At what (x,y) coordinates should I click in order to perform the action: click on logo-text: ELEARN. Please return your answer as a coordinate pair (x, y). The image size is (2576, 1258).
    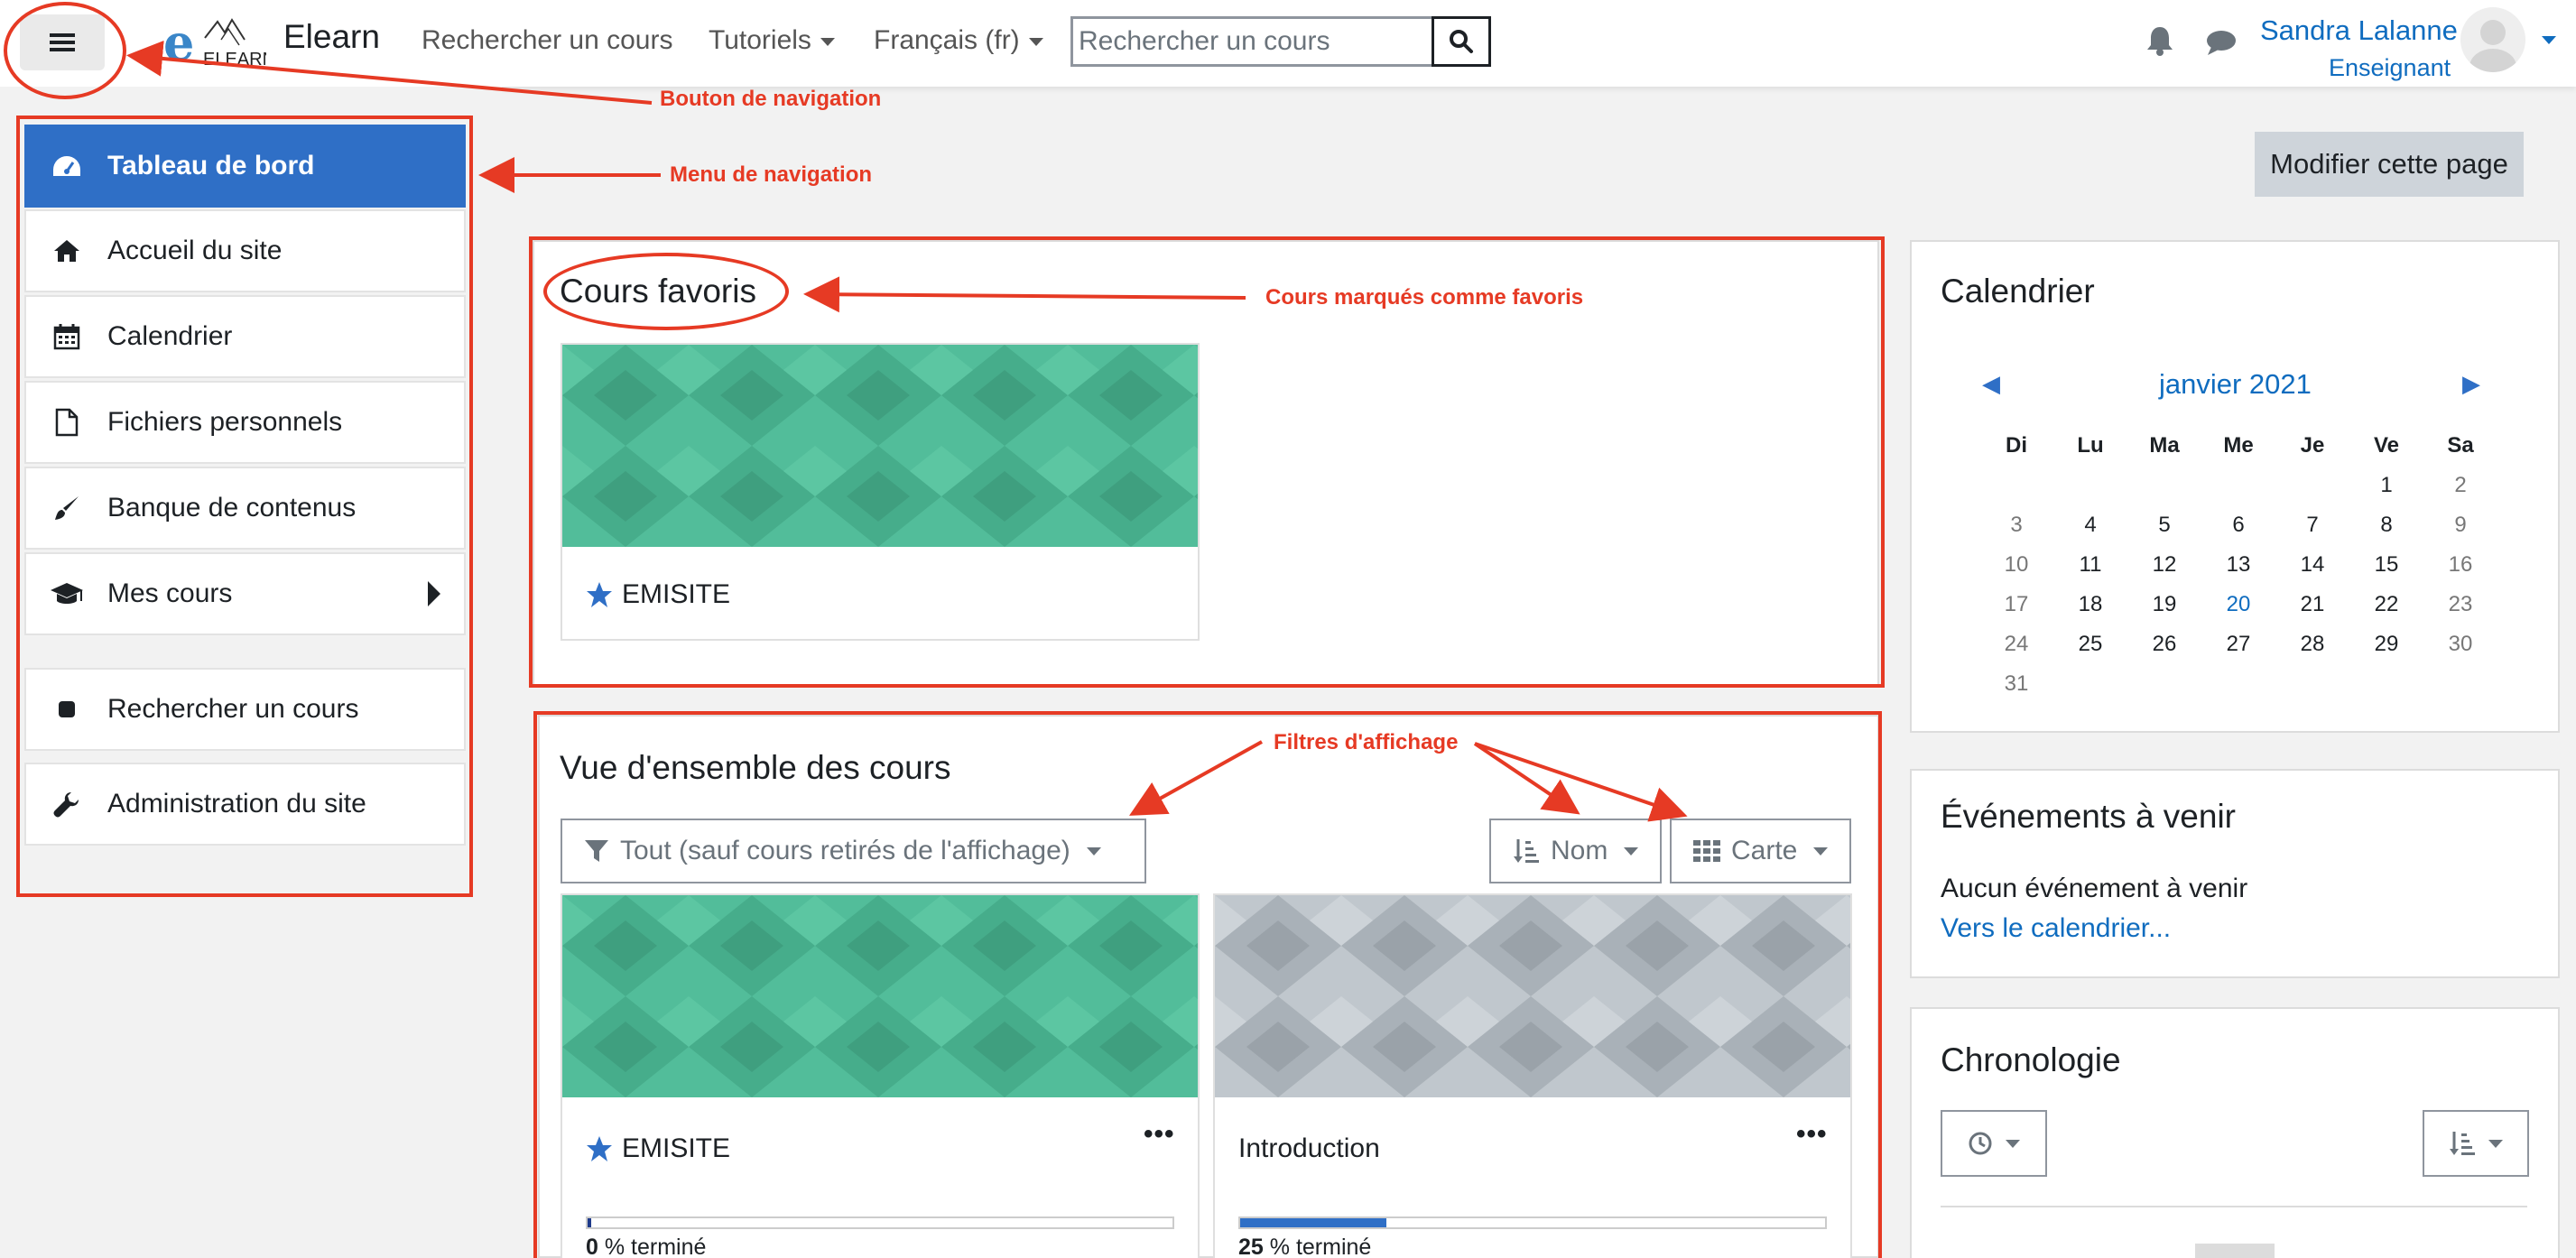
    Looking at the image, I should click on (234, 60).